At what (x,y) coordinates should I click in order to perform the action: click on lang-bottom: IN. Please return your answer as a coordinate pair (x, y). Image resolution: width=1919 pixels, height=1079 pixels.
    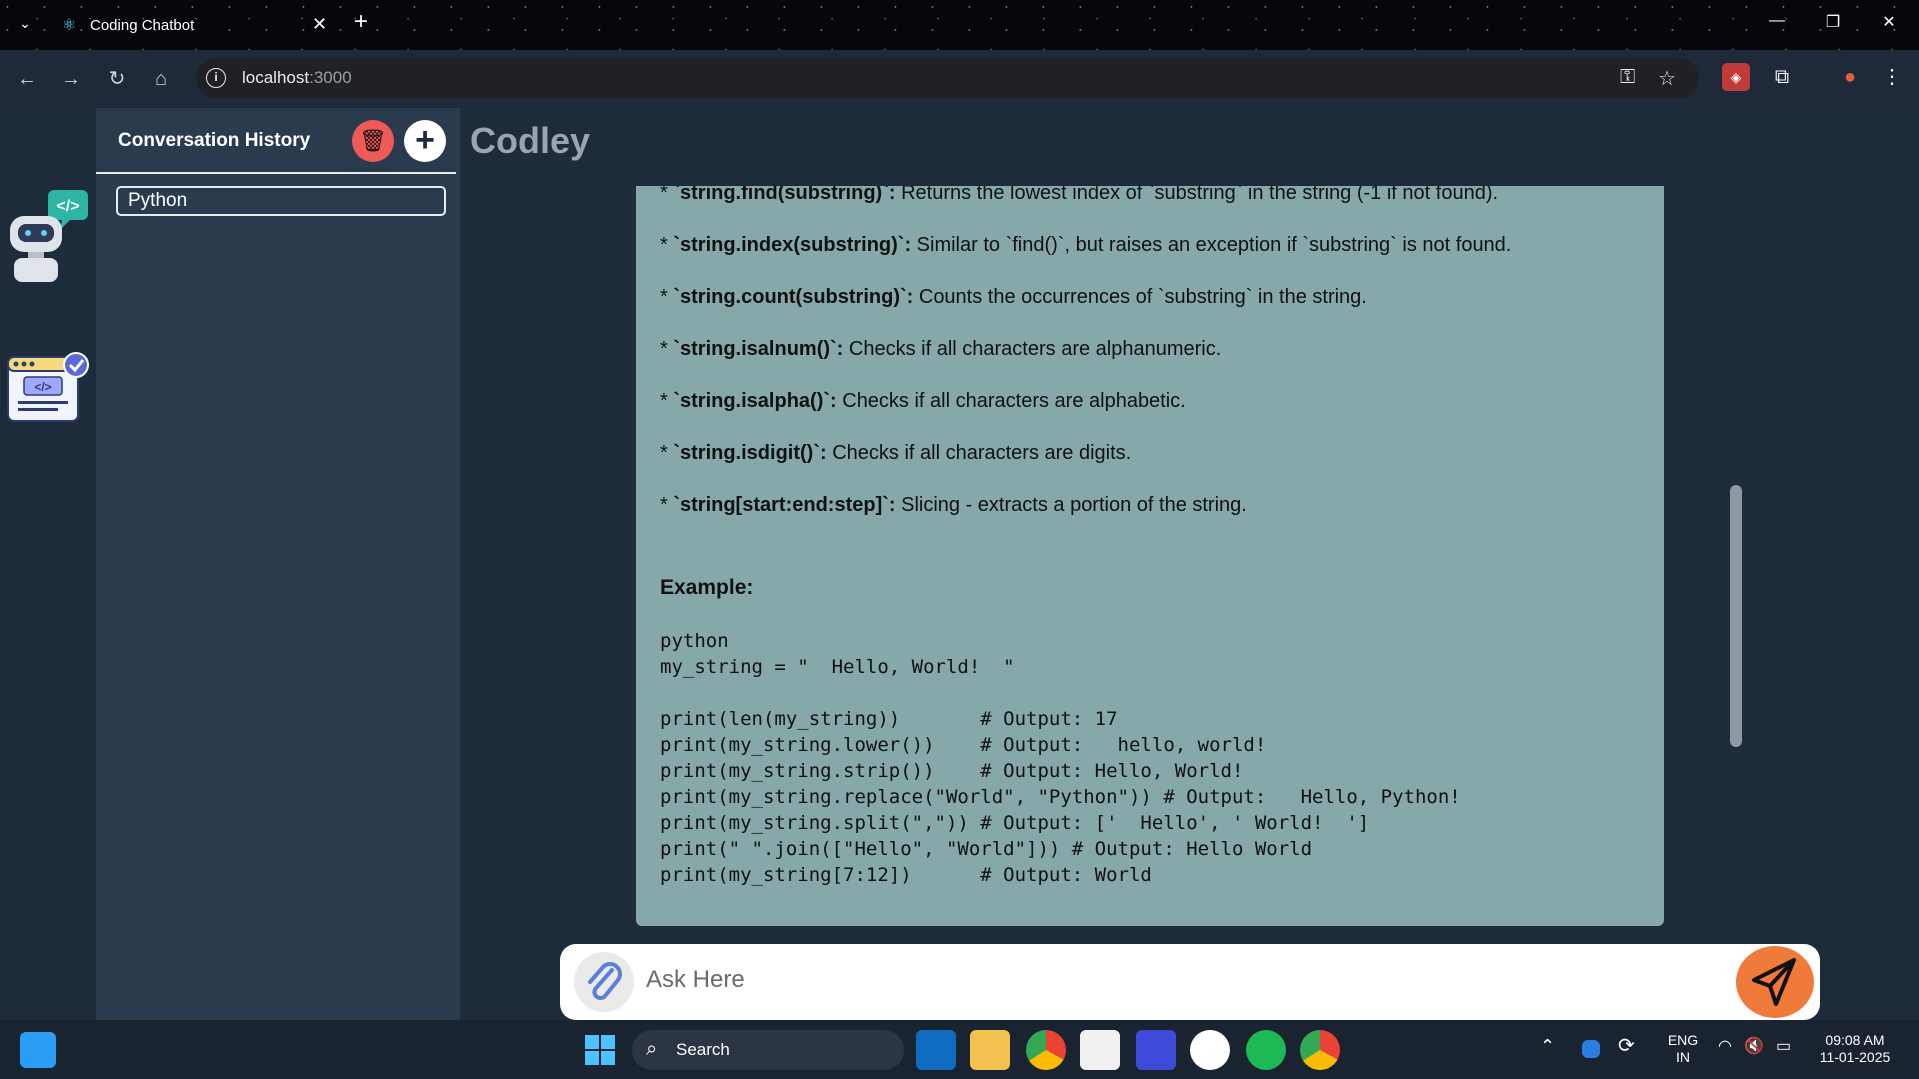
    Looking at the image, I should click on (1683, 1057).